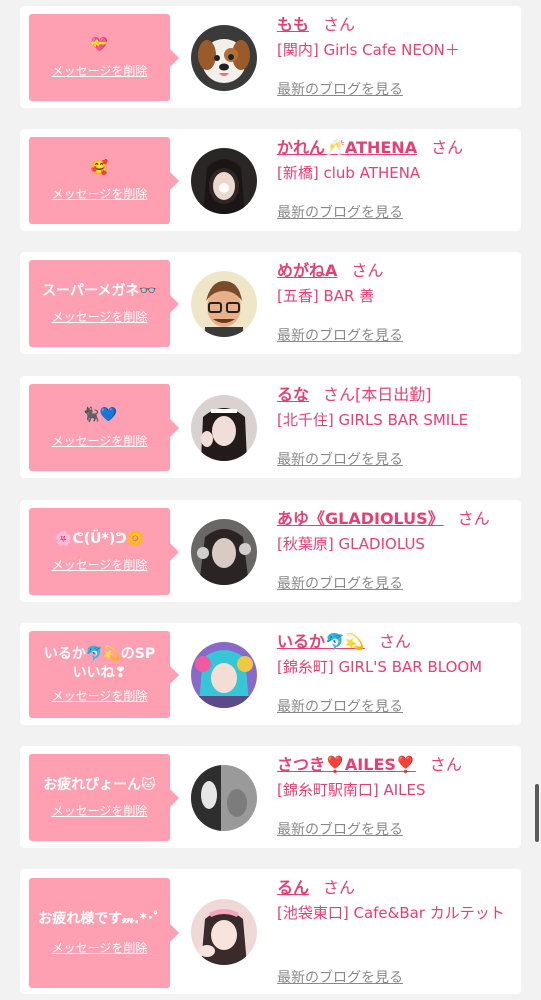 The image size is (541, 1000). What do you see at coordinates (347, 147) in the screenshot?
I see `cast-name-link: かれん🥂ATHENA` at bounding box center [347, 147].